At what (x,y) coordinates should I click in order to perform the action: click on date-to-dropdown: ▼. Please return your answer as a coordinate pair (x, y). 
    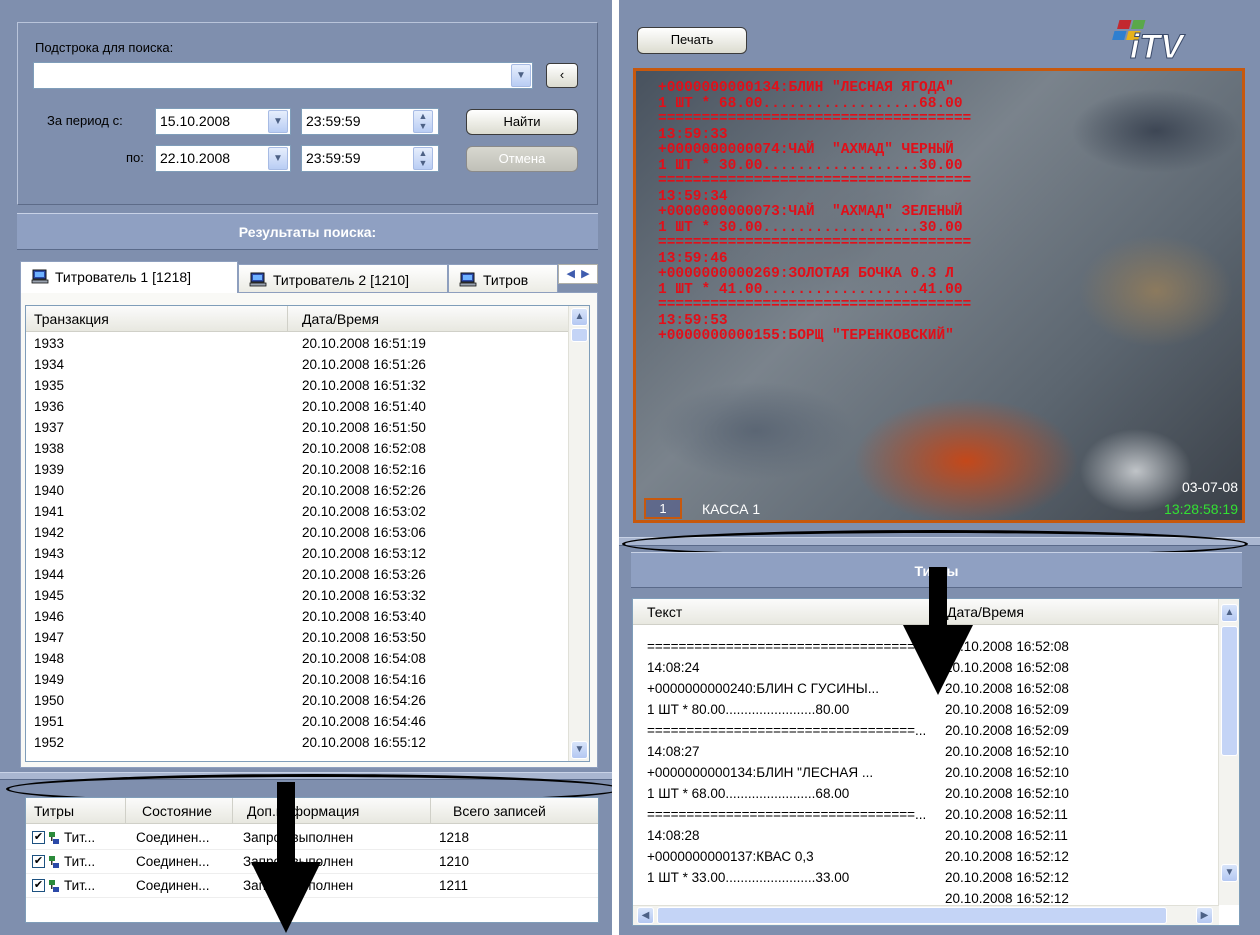
    Looking at the image, I should click on (278, 158).